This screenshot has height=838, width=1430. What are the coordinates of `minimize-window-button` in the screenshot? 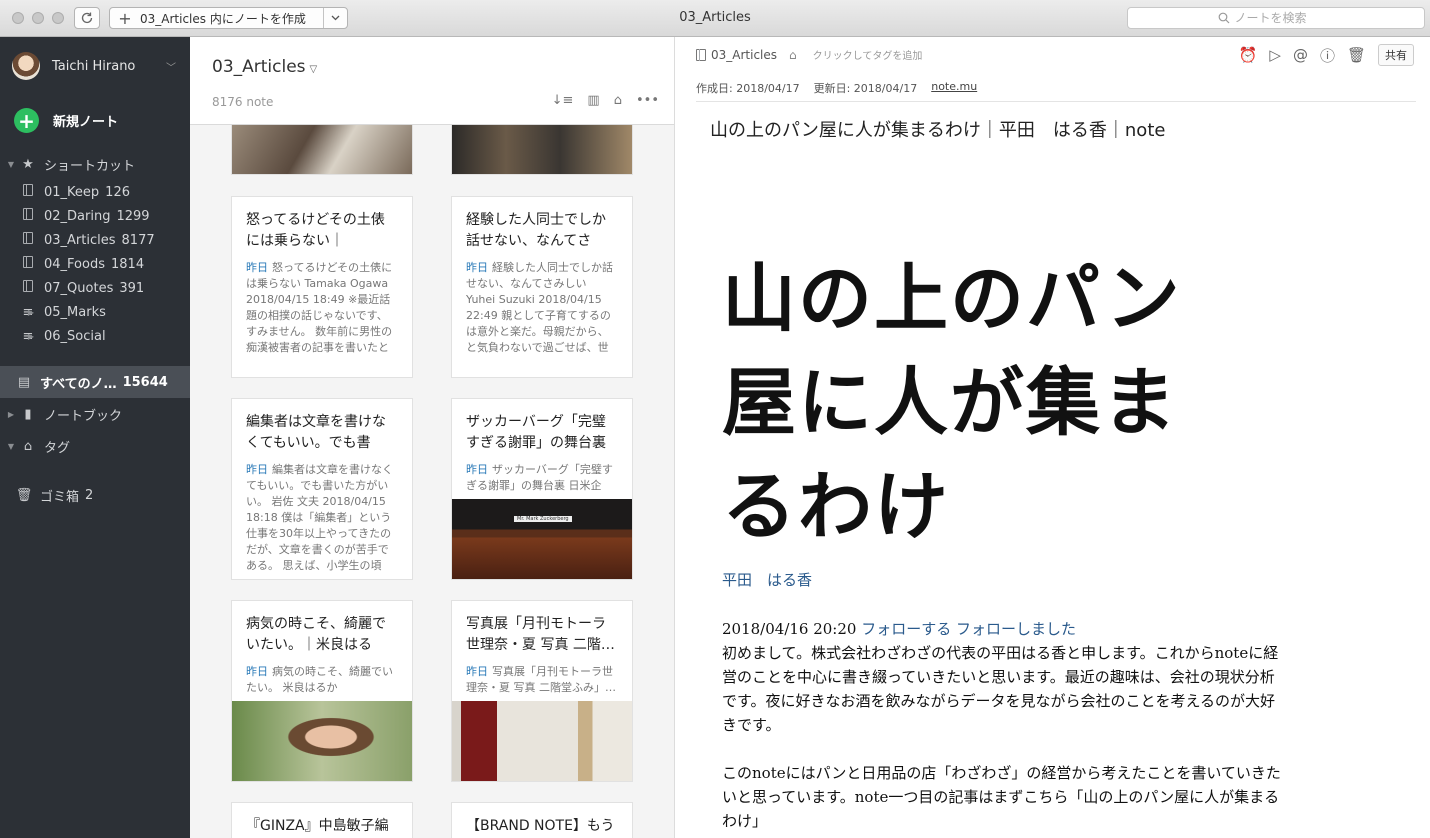 It's located at (38, 18).